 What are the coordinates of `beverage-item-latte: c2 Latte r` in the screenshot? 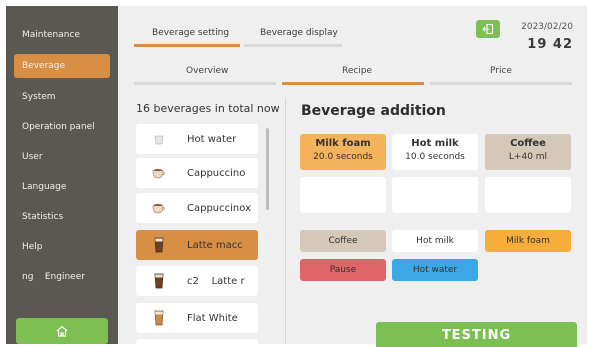 It's located at (197, 281).